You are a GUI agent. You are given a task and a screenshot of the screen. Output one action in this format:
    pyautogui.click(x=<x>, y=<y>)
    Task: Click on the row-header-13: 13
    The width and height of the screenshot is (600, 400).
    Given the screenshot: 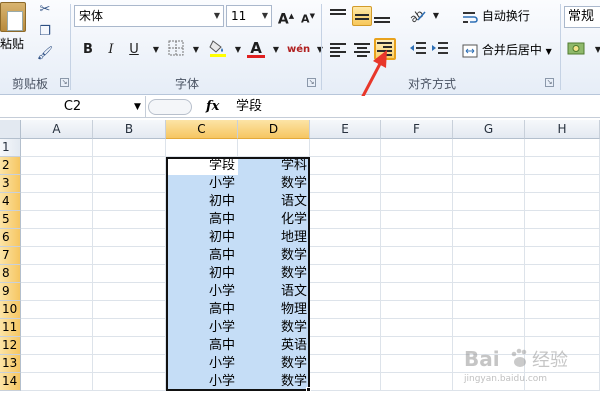 What is the action you would take?
    pyautogui.click(x=10, y=364)
    